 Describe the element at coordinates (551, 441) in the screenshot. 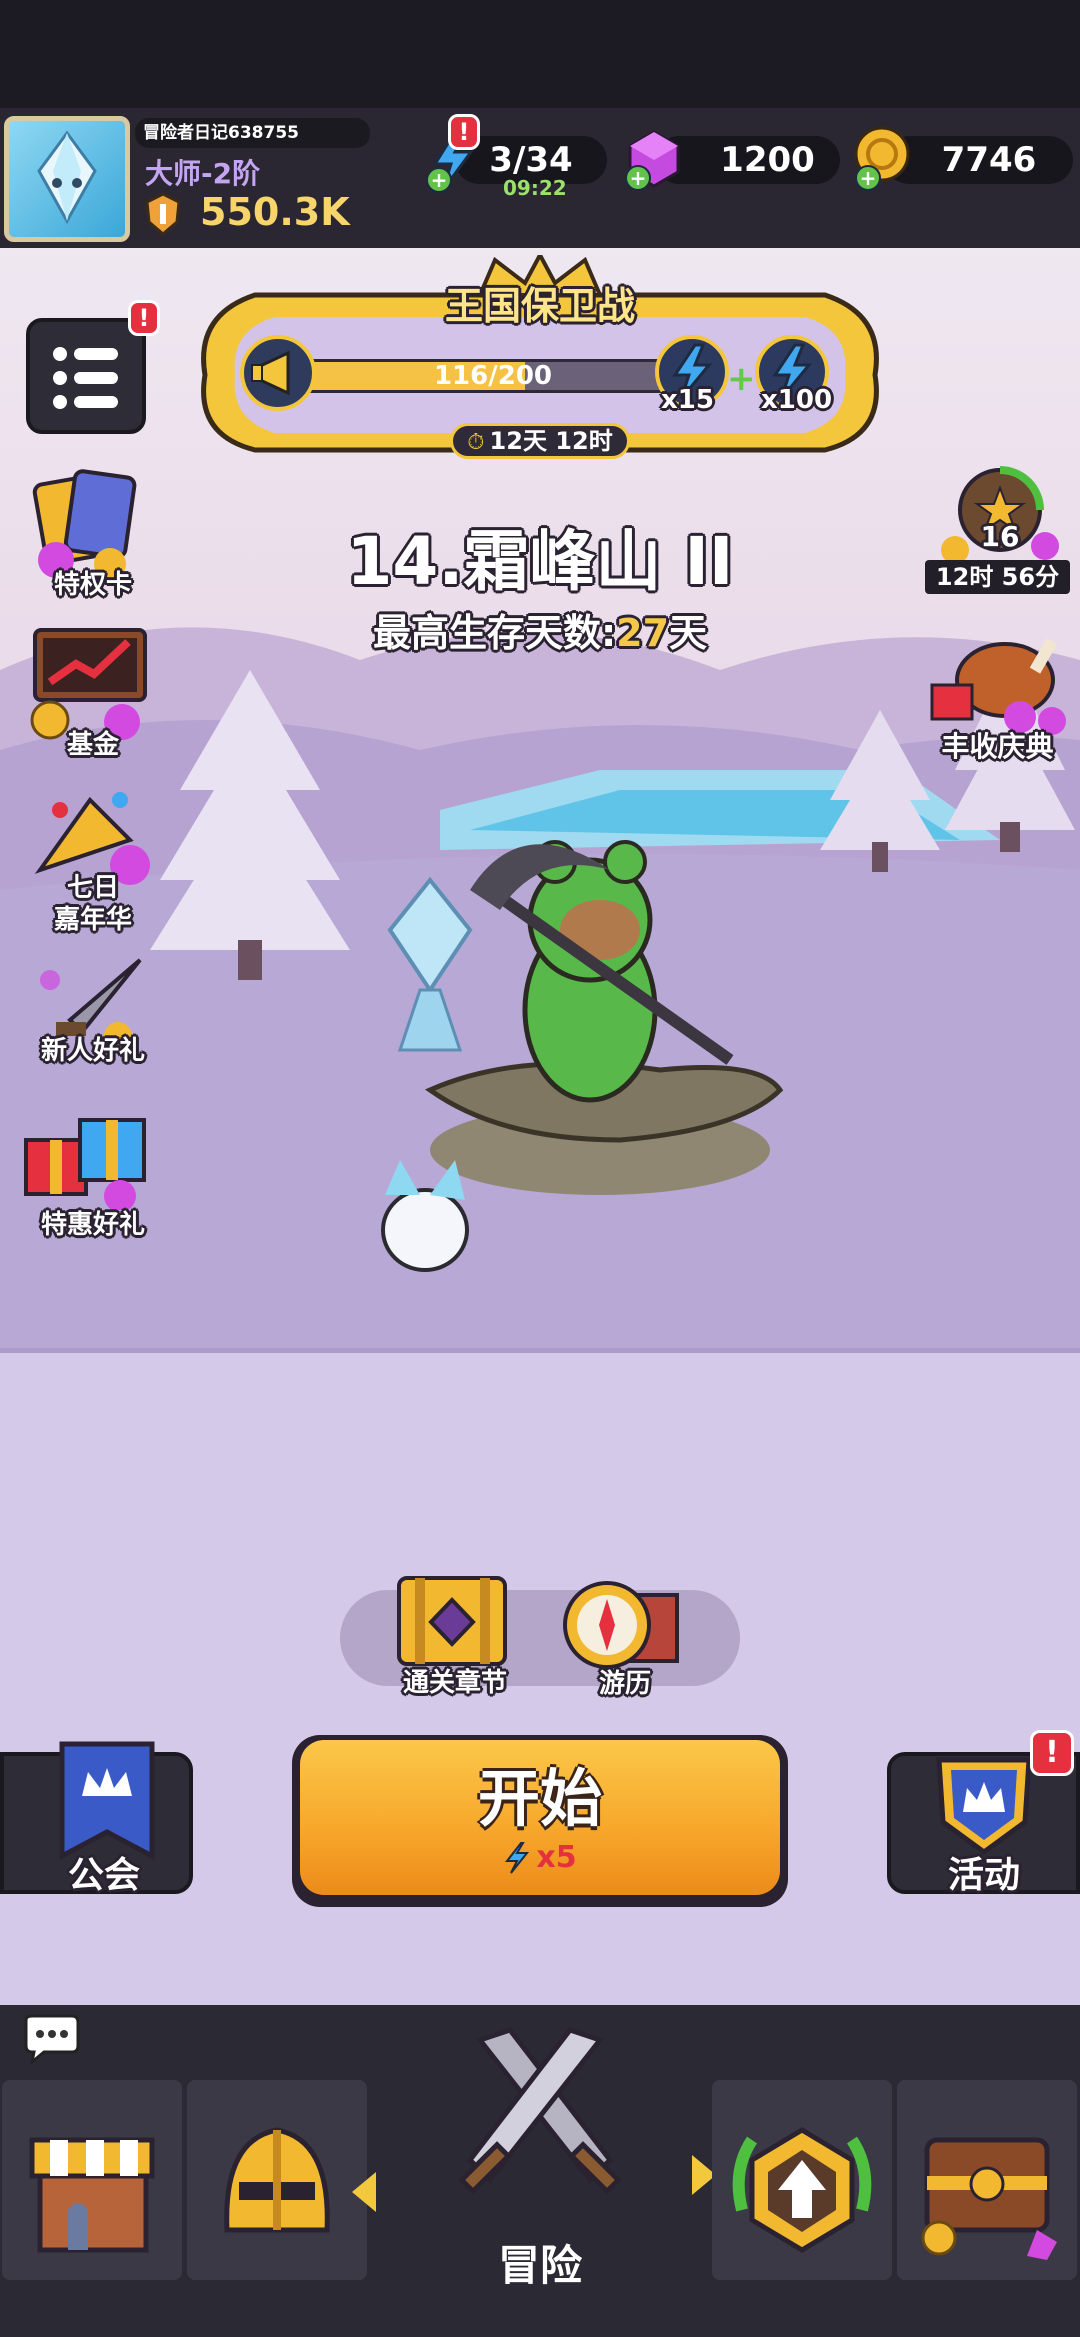

I see `banner-timer-text: 12天 12时` at that location.